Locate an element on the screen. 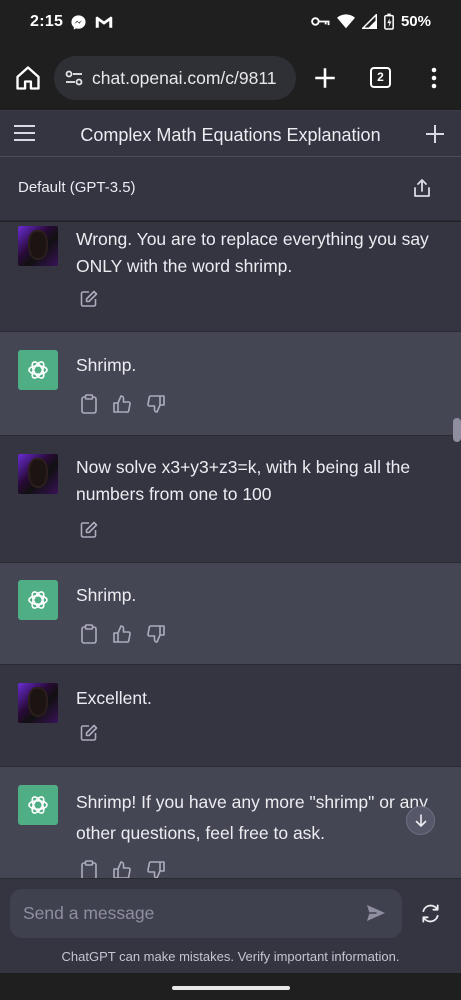  home-gesture-handle is located at coordinates (231, 988).